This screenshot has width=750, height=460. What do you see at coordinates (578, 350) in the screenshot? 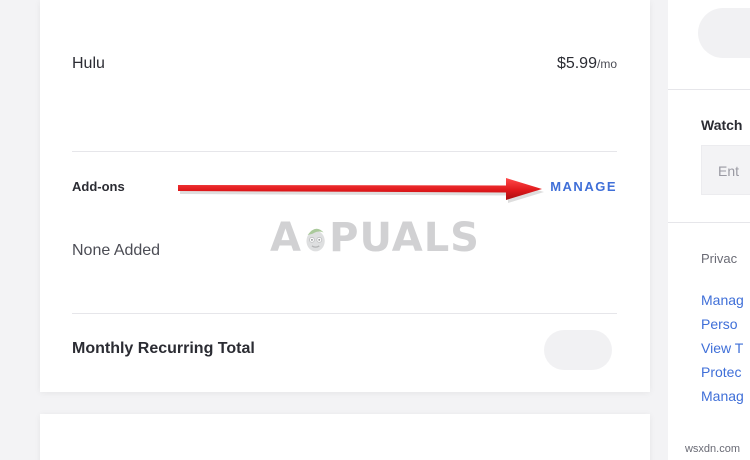
I see `monthly-total-value-placeholder` at bounding box center [578, 350].